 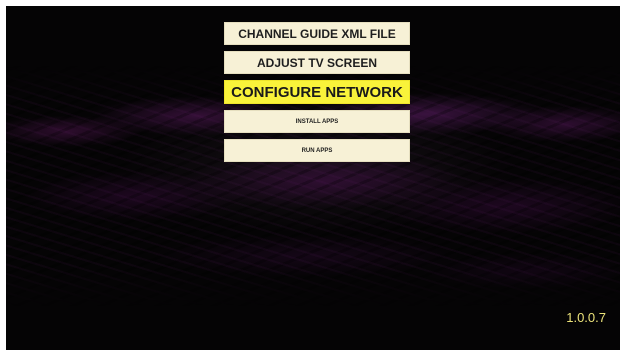 I want to click on menu-item-run-apps: RUN APPS, so click(x=317, y=150).